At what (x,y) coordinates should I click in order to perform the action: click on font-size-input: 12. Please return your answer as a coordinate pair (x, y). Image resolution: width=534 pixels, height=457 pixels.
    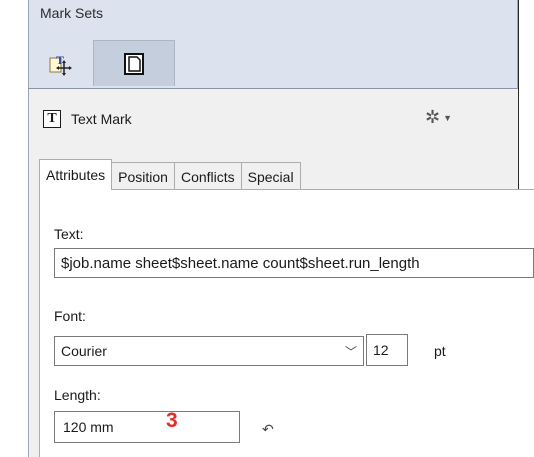
    Looking at the image, I should click on (387, 350).